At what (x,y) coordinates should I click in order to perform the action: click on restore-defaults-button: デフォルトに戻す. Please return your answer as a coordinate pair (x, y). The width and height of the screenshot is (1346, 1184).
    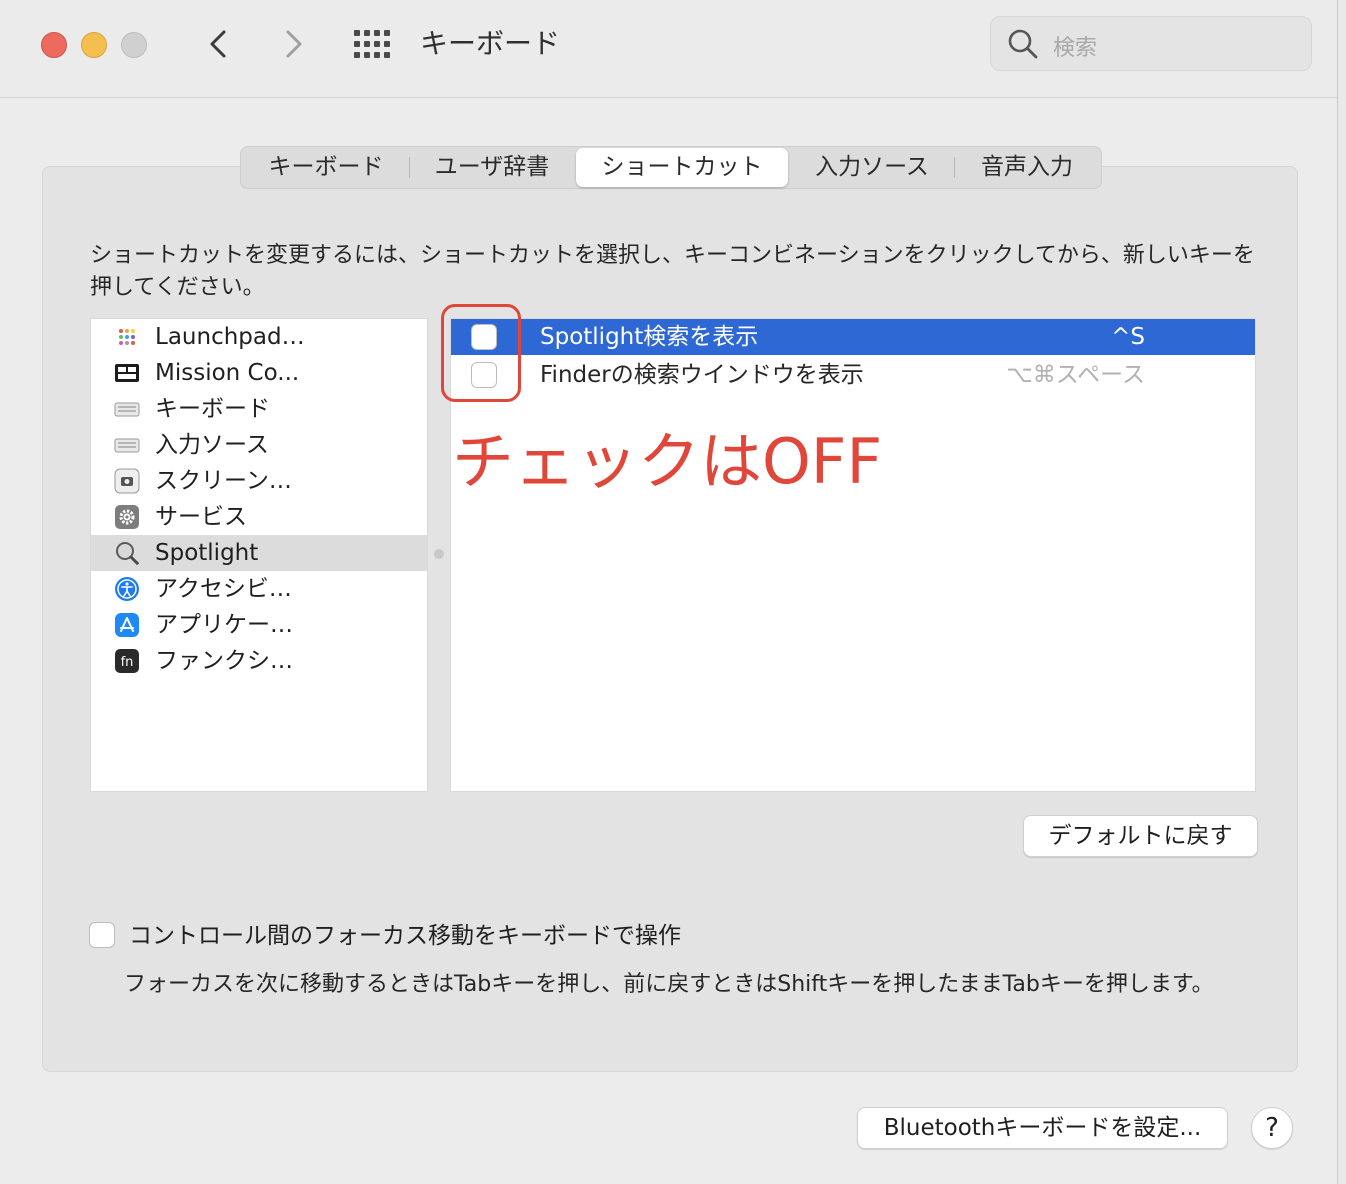
    Looking at the image, I should click on (1140, 836).